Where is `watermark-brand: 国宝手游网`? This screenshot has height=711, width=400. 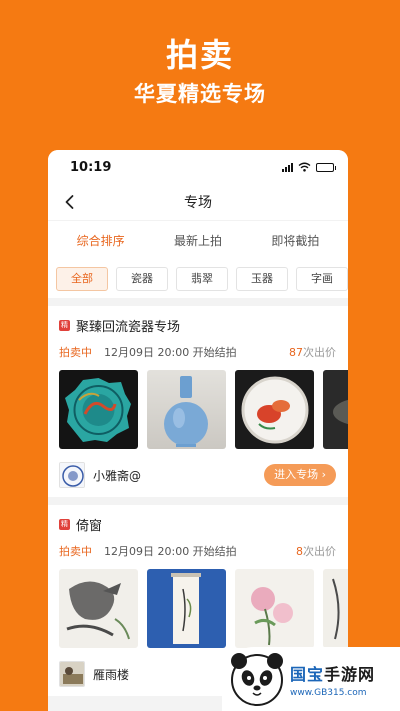
watermark-brand: 国宝手游网 is located at coordinates (332, 673).